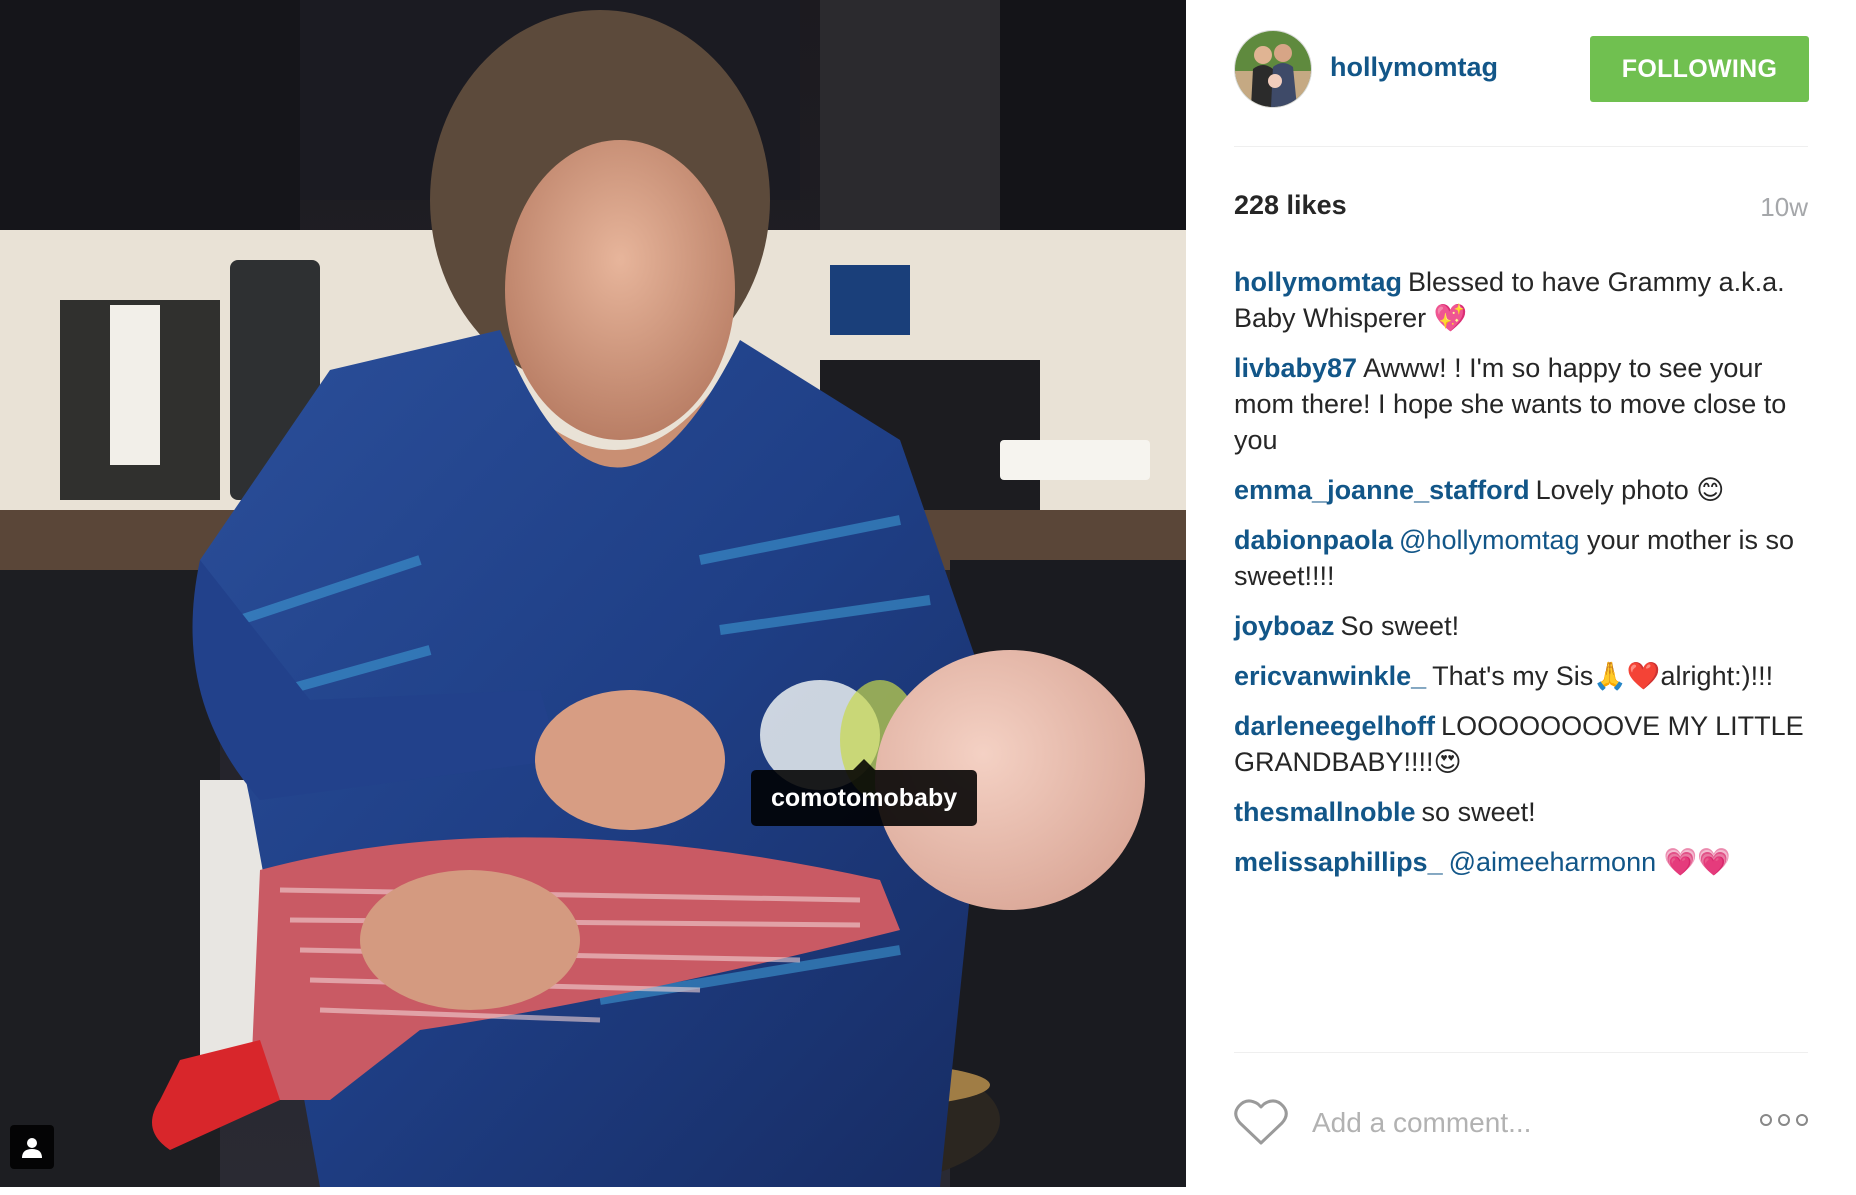  What do you see at coordinates (1313, 540) in the screenshot?
I see `comment-username: dabionpaola` at bounding box center [1313, 540].